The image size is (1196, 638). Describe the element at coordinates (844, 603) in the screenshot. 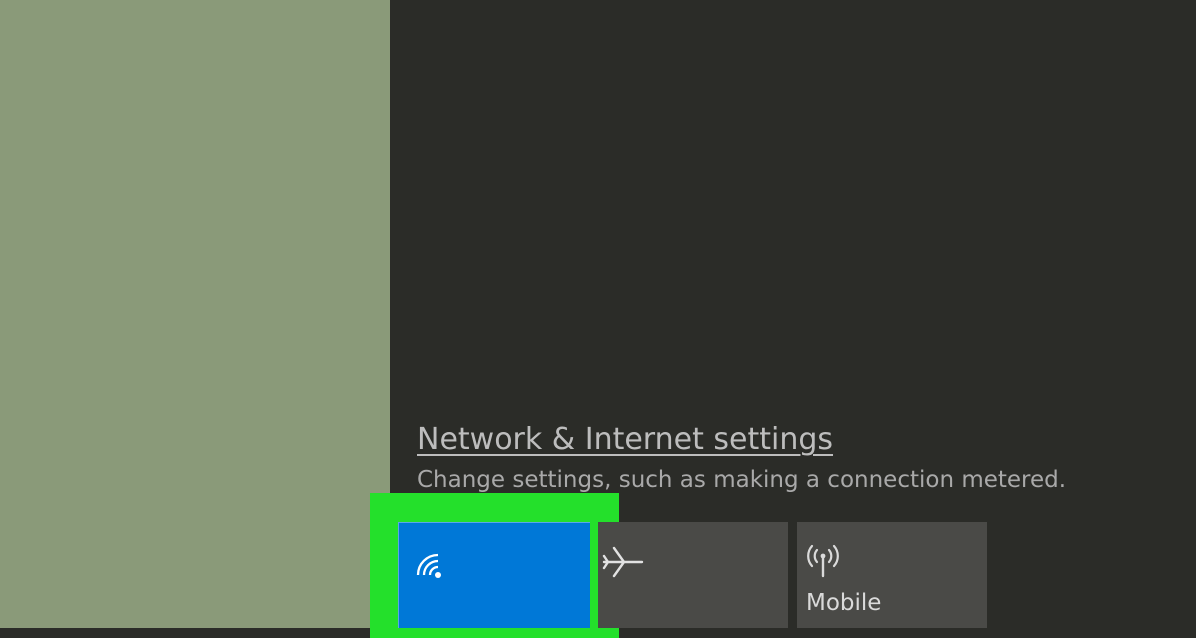

I see `mobile-tile-label: Mobile` at that location.